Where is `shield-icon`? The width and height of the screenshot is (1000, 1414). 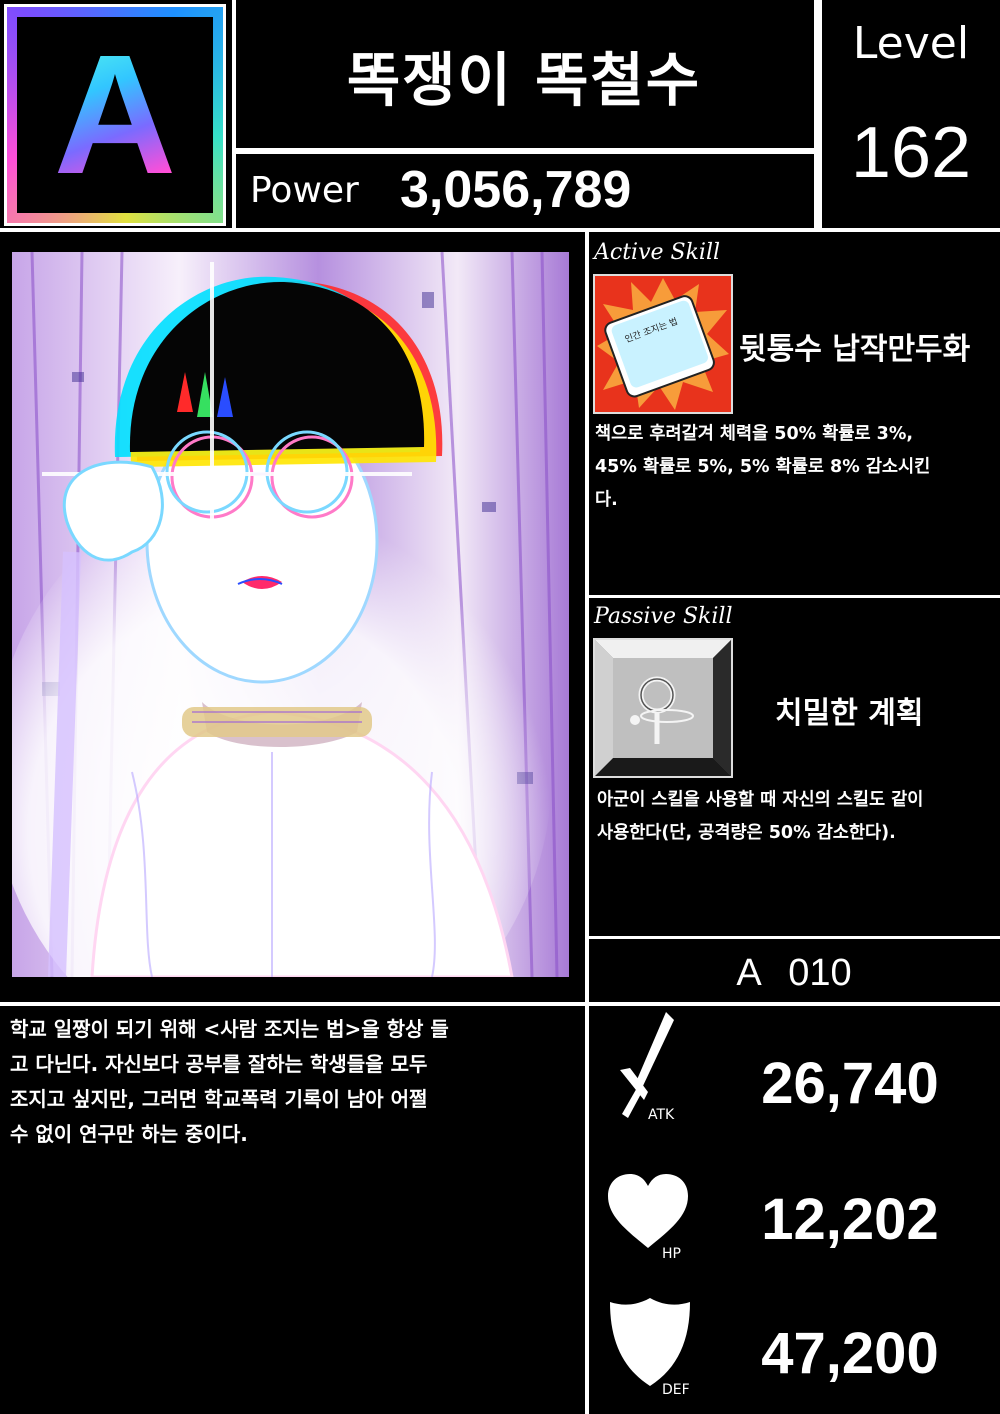
shield-icon is located at coordinates (650, 1344).